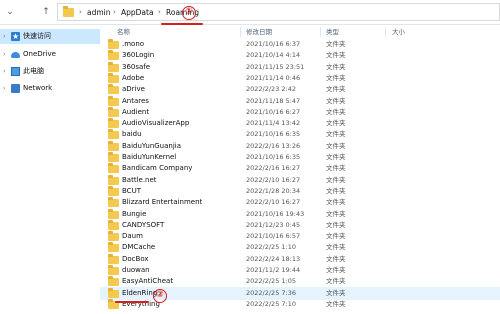 Image resolution: width=500 pixels, height=314 pixels. What do you see at coordinates (15, 36) in the screenshot?
I see `quick-access-star-icon` at bounding box center [15, 36].